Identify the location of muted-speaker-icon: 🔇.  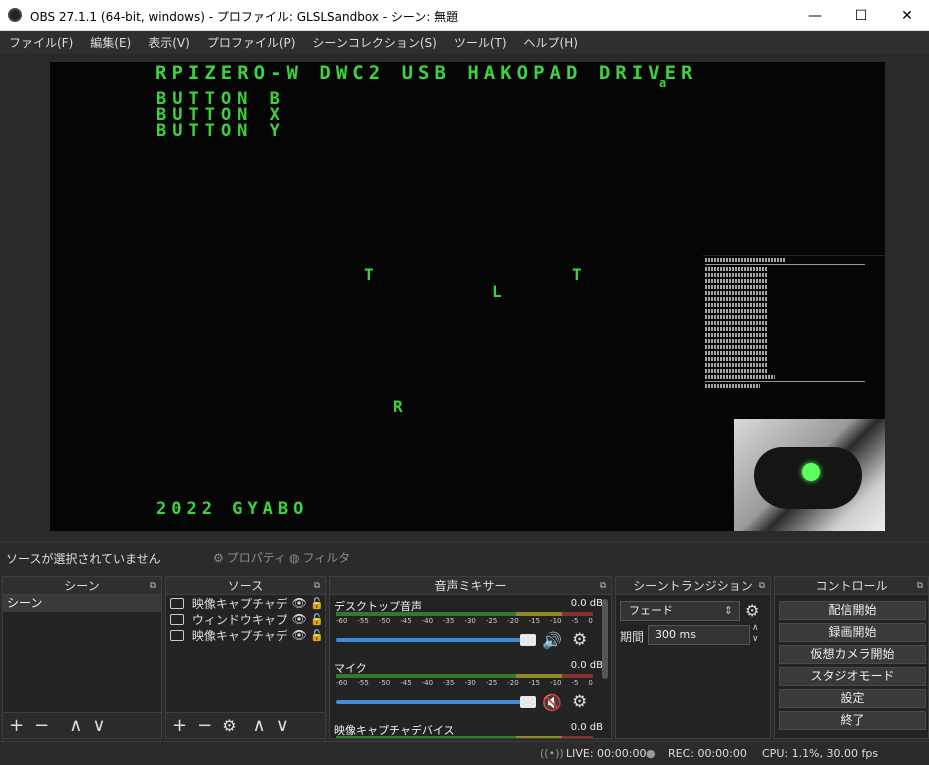
(552, 702).